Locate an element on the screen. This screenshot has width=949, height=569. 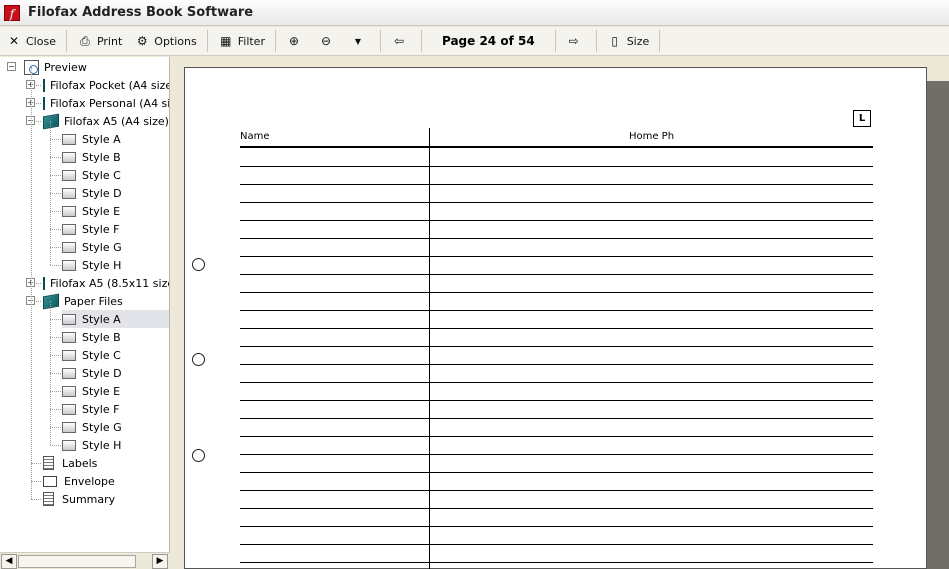
zoom-in-button: ⊕ is located at coordinates (296, 41).